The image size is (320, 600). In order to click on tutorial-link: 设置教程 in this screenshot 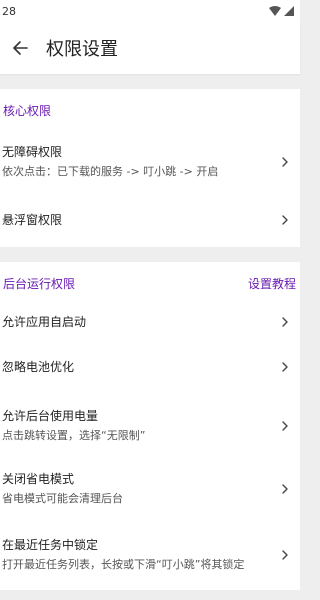, I will do `click(272, 283)`.